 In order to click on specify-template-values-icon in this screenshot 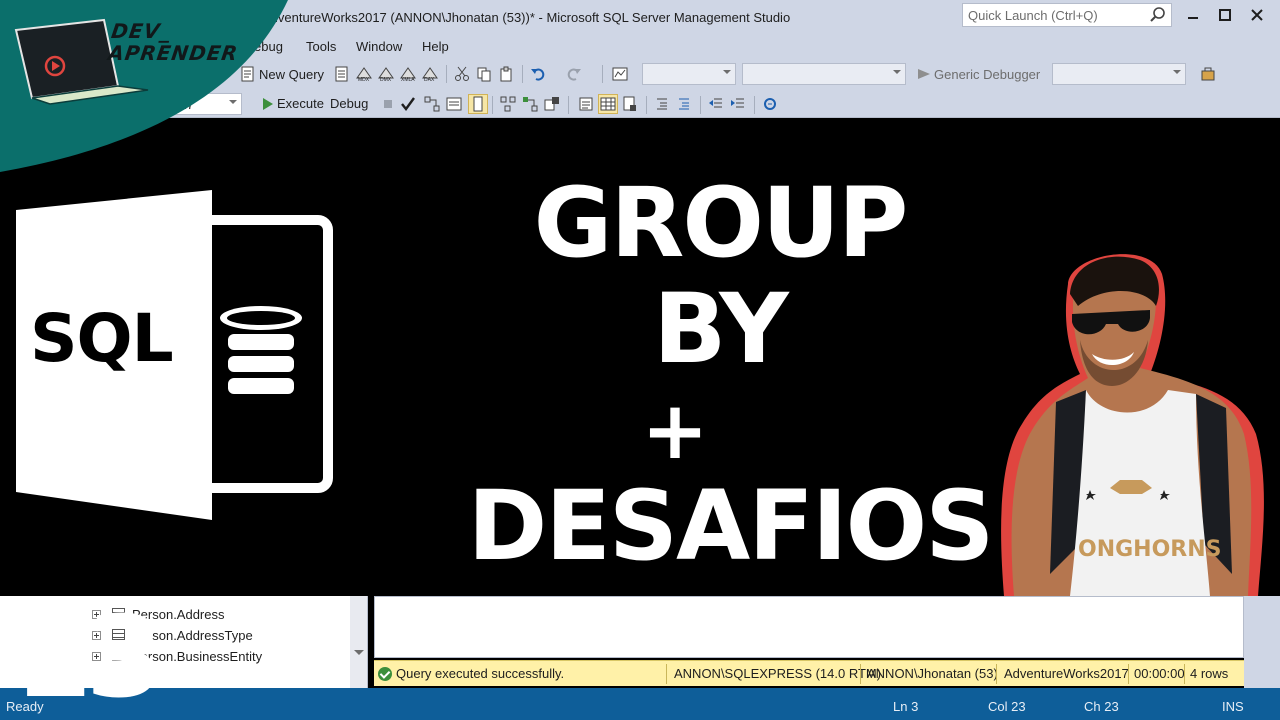, I will do `click(770, 104)`.